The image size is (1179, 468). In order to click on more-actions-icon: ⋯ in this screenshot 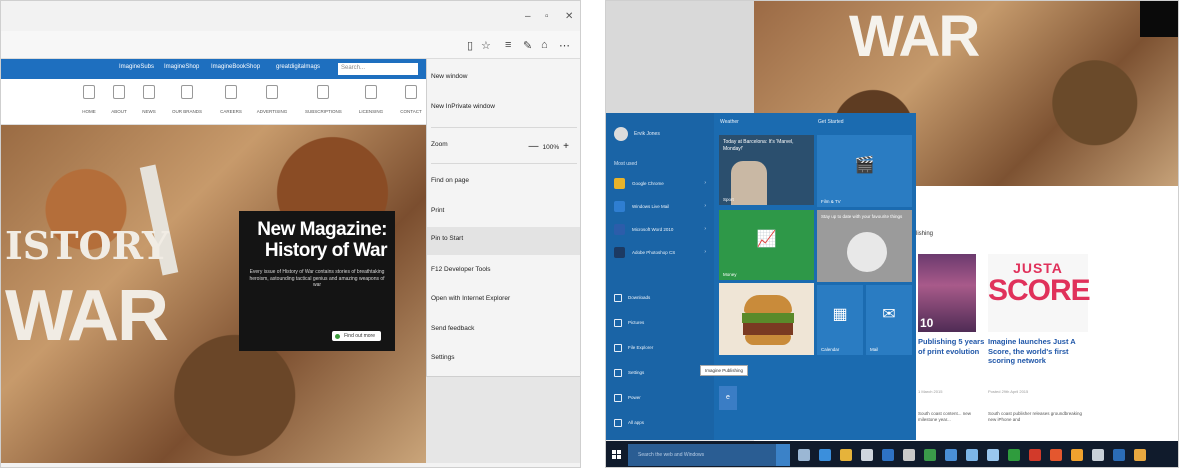, I will do `click(564, 45)`.